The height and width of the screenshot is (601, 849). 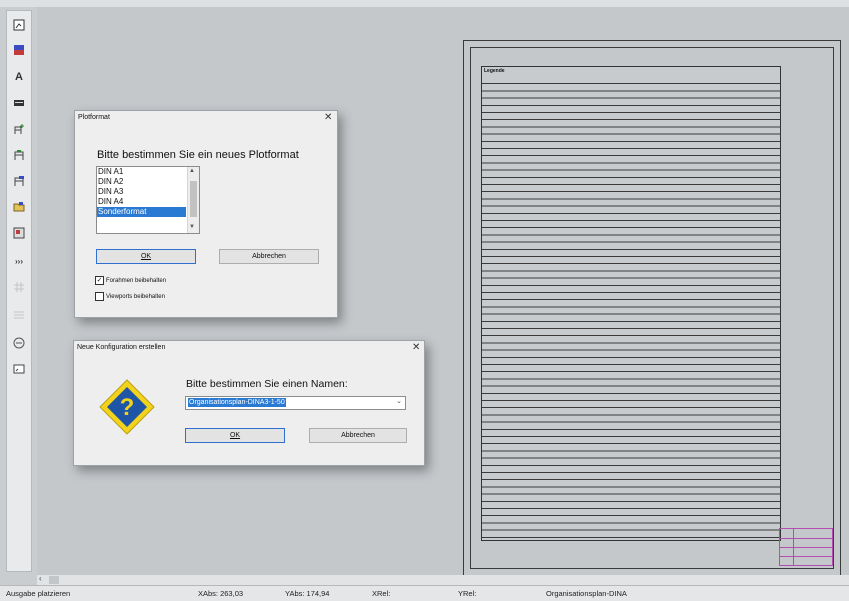 I want to click on config-name-value: Organisationsplan-DINA3-1-50, so click(x=237, y=402).